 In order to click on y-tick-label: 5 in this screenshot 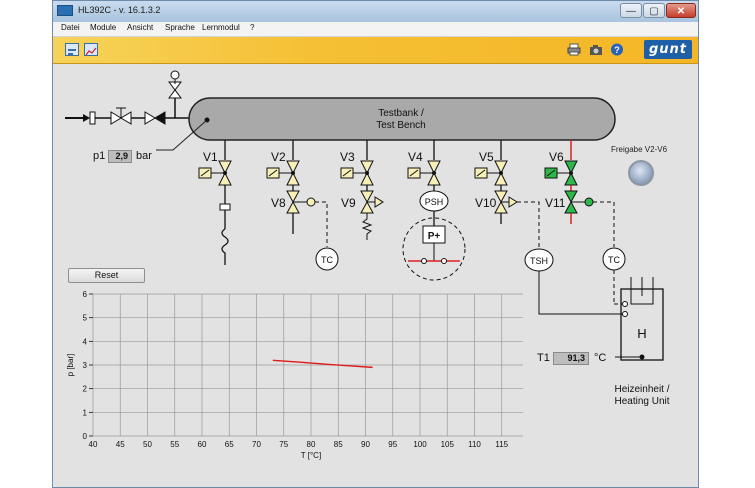, I will do `click(85, 318)`.